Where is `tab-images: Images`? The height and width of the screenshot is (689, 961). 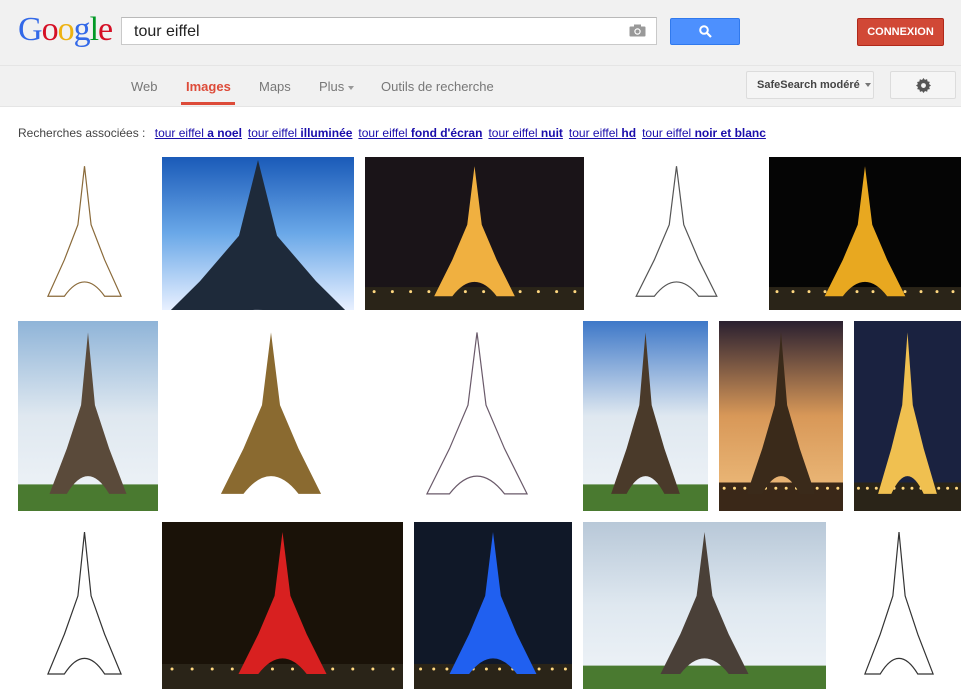 tab-images: Images is located at coordinates (208, 86).